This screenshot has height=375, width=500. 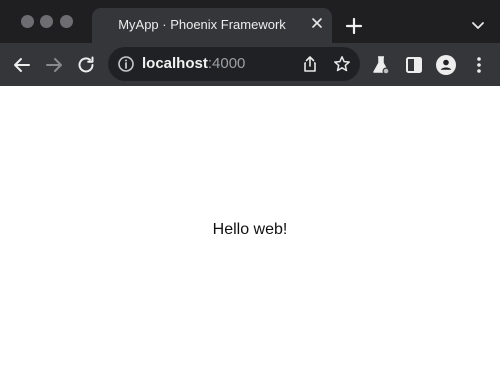 I want to click on url-text: localhost:4000, so click(x=193, y=63).